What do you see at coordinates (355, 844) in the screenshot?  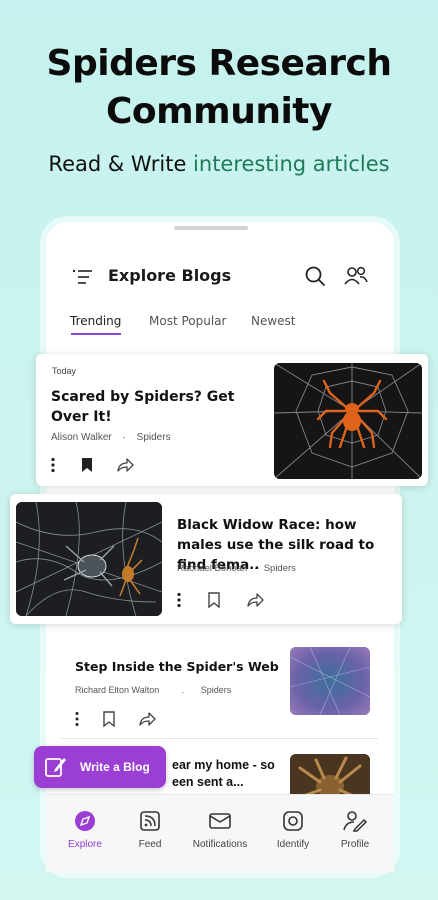 I see `nav-profile-label: Profile` at bounding box center [355, 844].